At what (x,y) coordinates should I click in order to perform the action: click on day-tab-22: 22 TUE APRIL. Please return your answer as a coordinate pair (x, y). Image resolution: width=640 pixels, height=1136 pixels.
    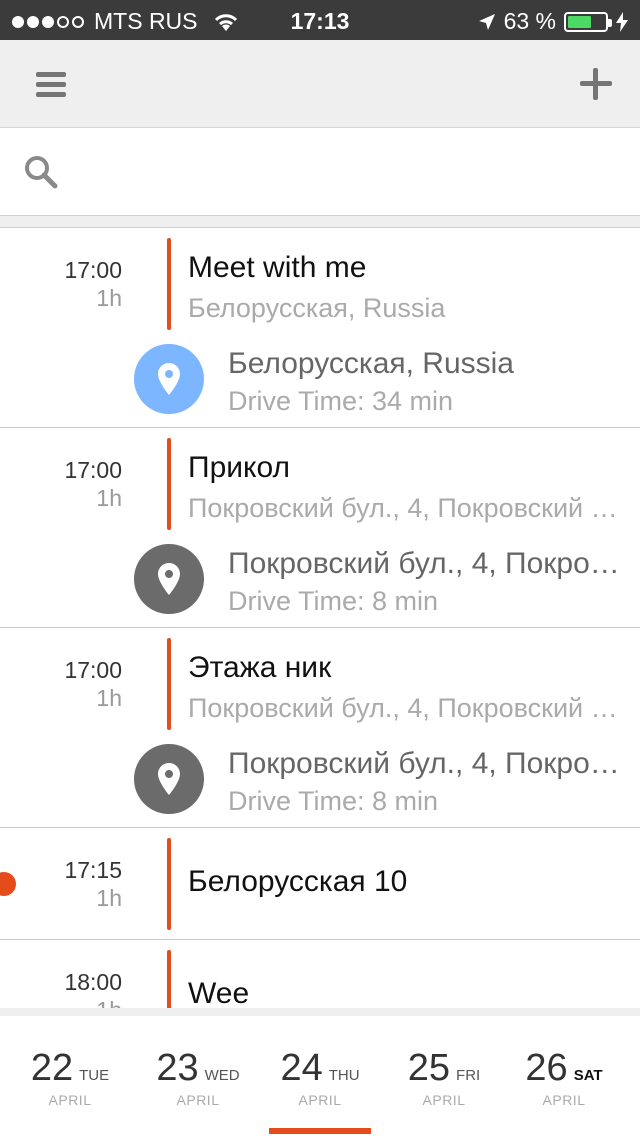
    Looking at the image, I should click on (70, 1077).